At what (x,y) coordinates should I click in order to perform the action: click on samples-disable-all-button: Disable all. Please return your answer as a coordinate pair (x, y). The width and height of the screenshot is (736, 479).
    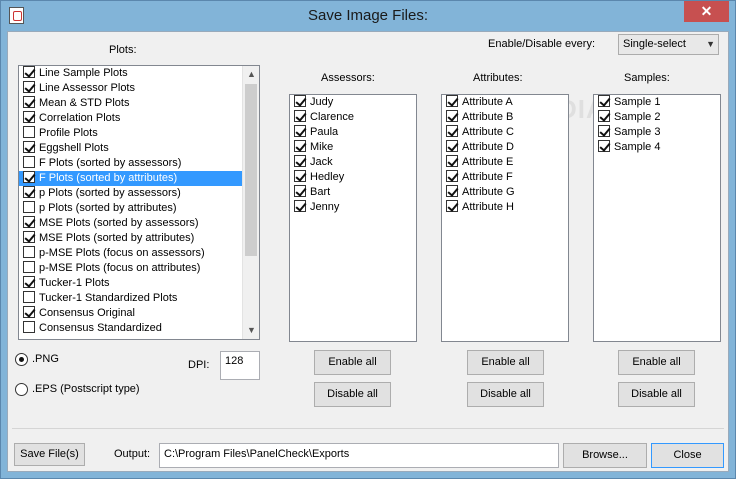
    Looking at the image, I should click on (656, 394).